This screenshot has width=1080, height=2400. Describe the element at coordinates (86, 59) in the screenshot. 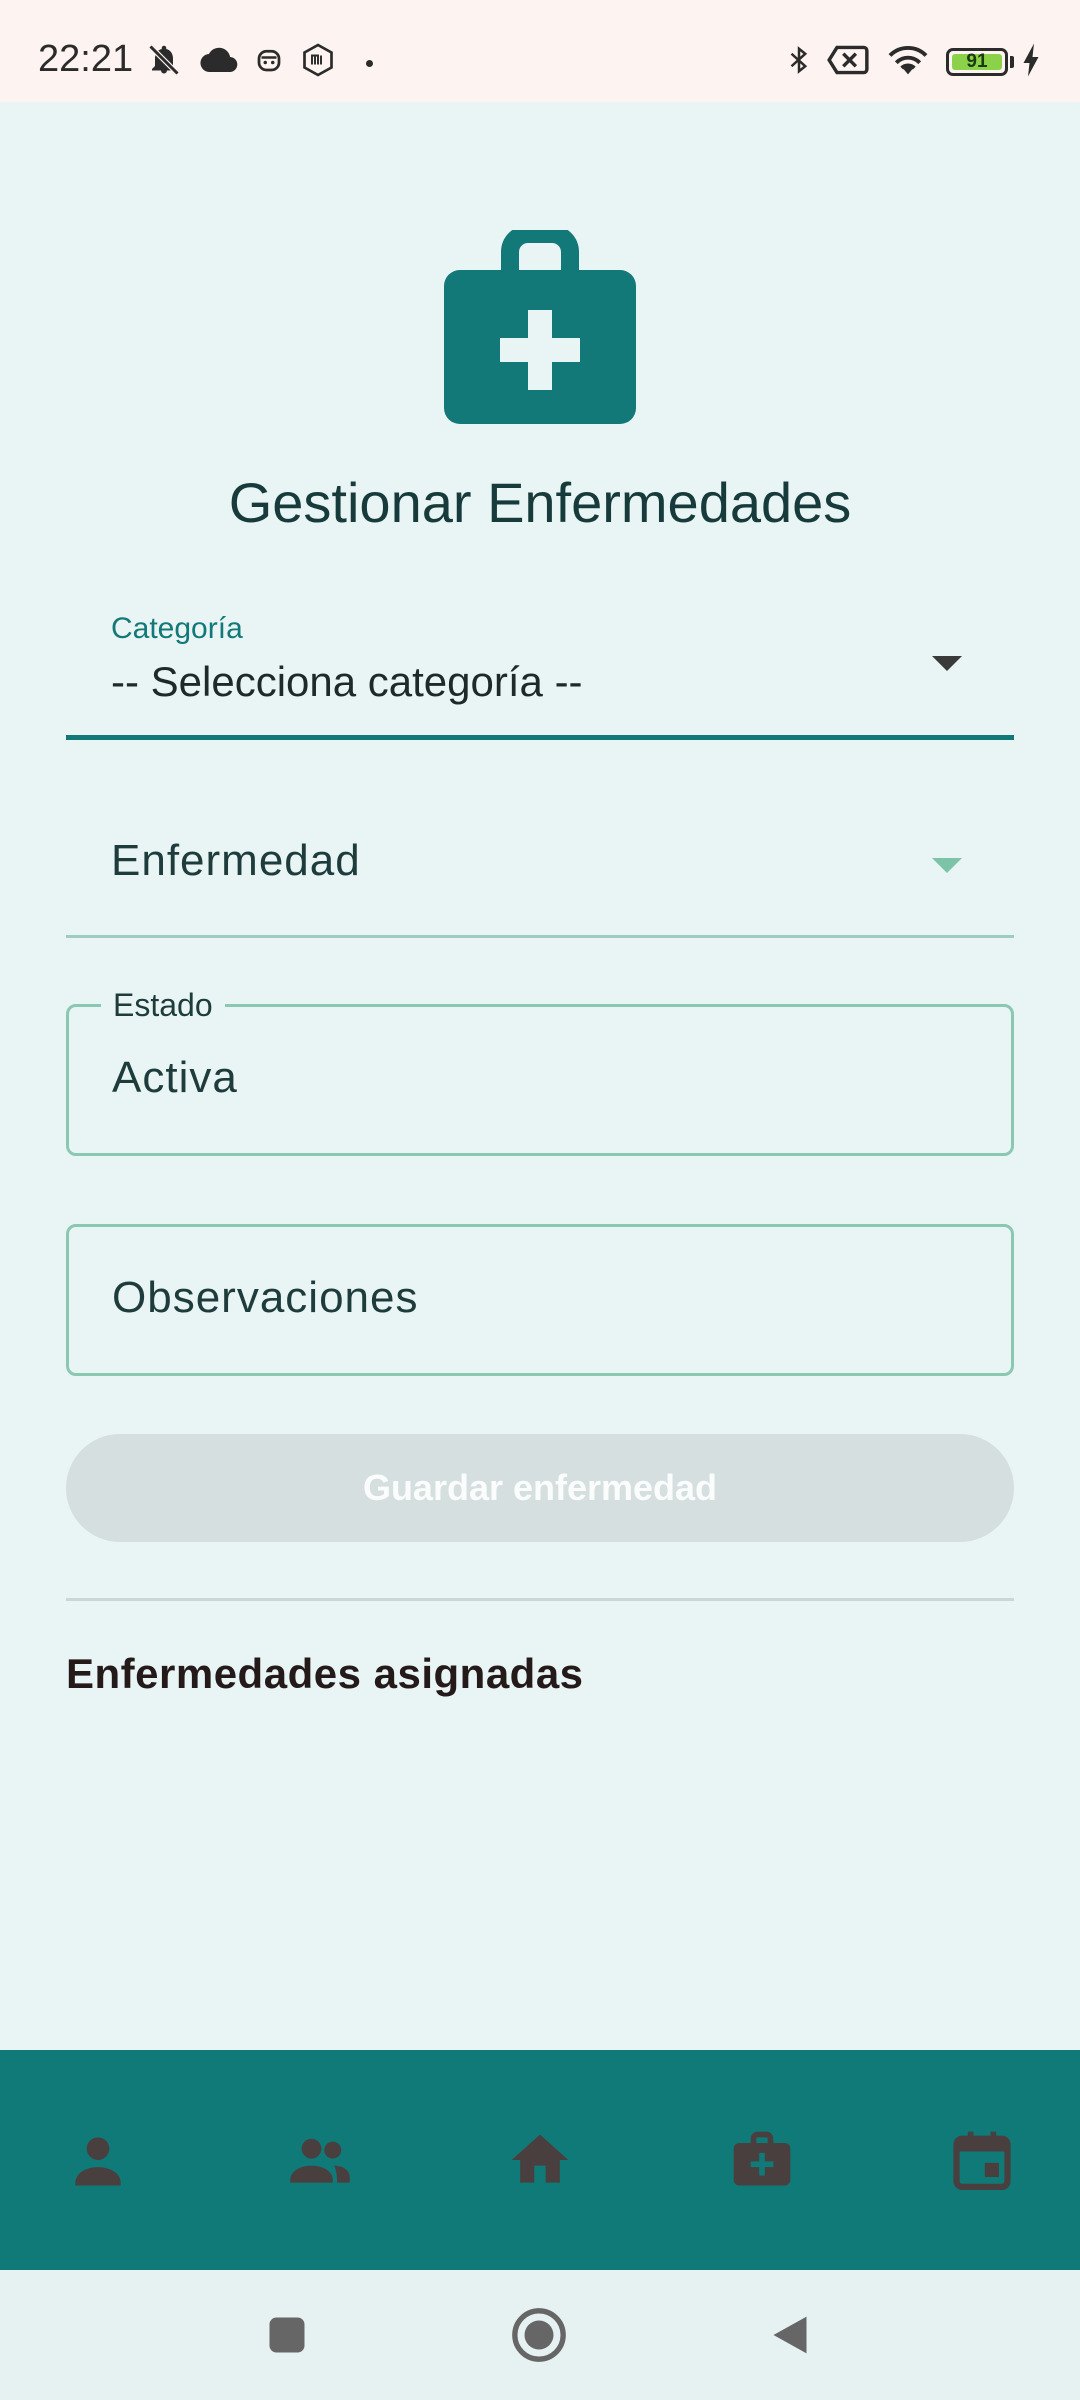

I see `status-time: 22:21` at that location.